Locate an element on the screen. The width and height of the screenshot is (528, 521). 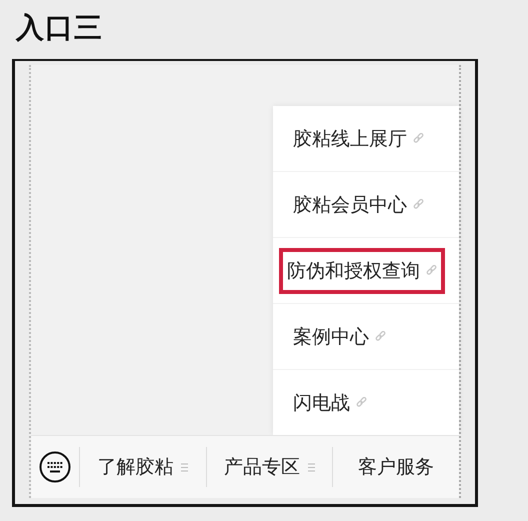
bottom-menu-tab: 产品专区 is located at coordinates (269, 467).